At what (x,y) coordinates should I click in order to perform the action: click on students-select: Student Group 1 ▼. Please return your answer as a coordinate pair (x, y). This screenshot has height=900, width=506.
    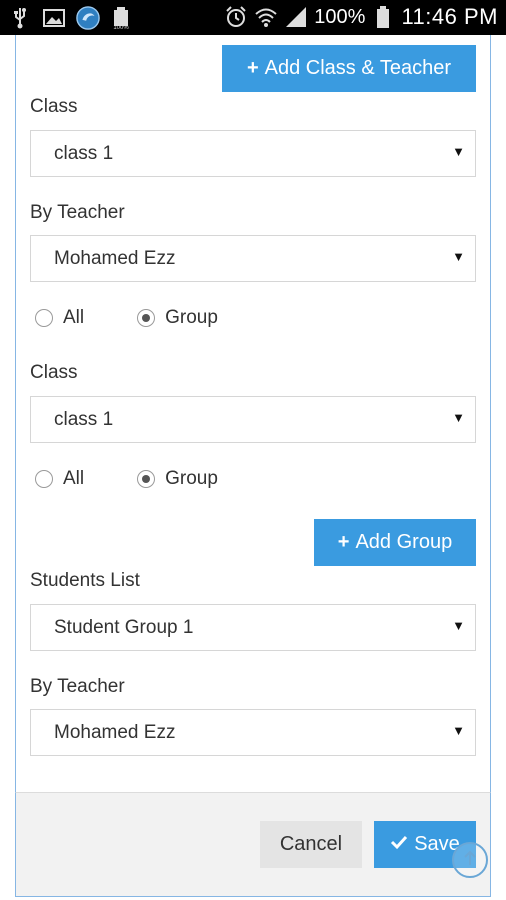
    Looking at the image, I should click on (253, 627).